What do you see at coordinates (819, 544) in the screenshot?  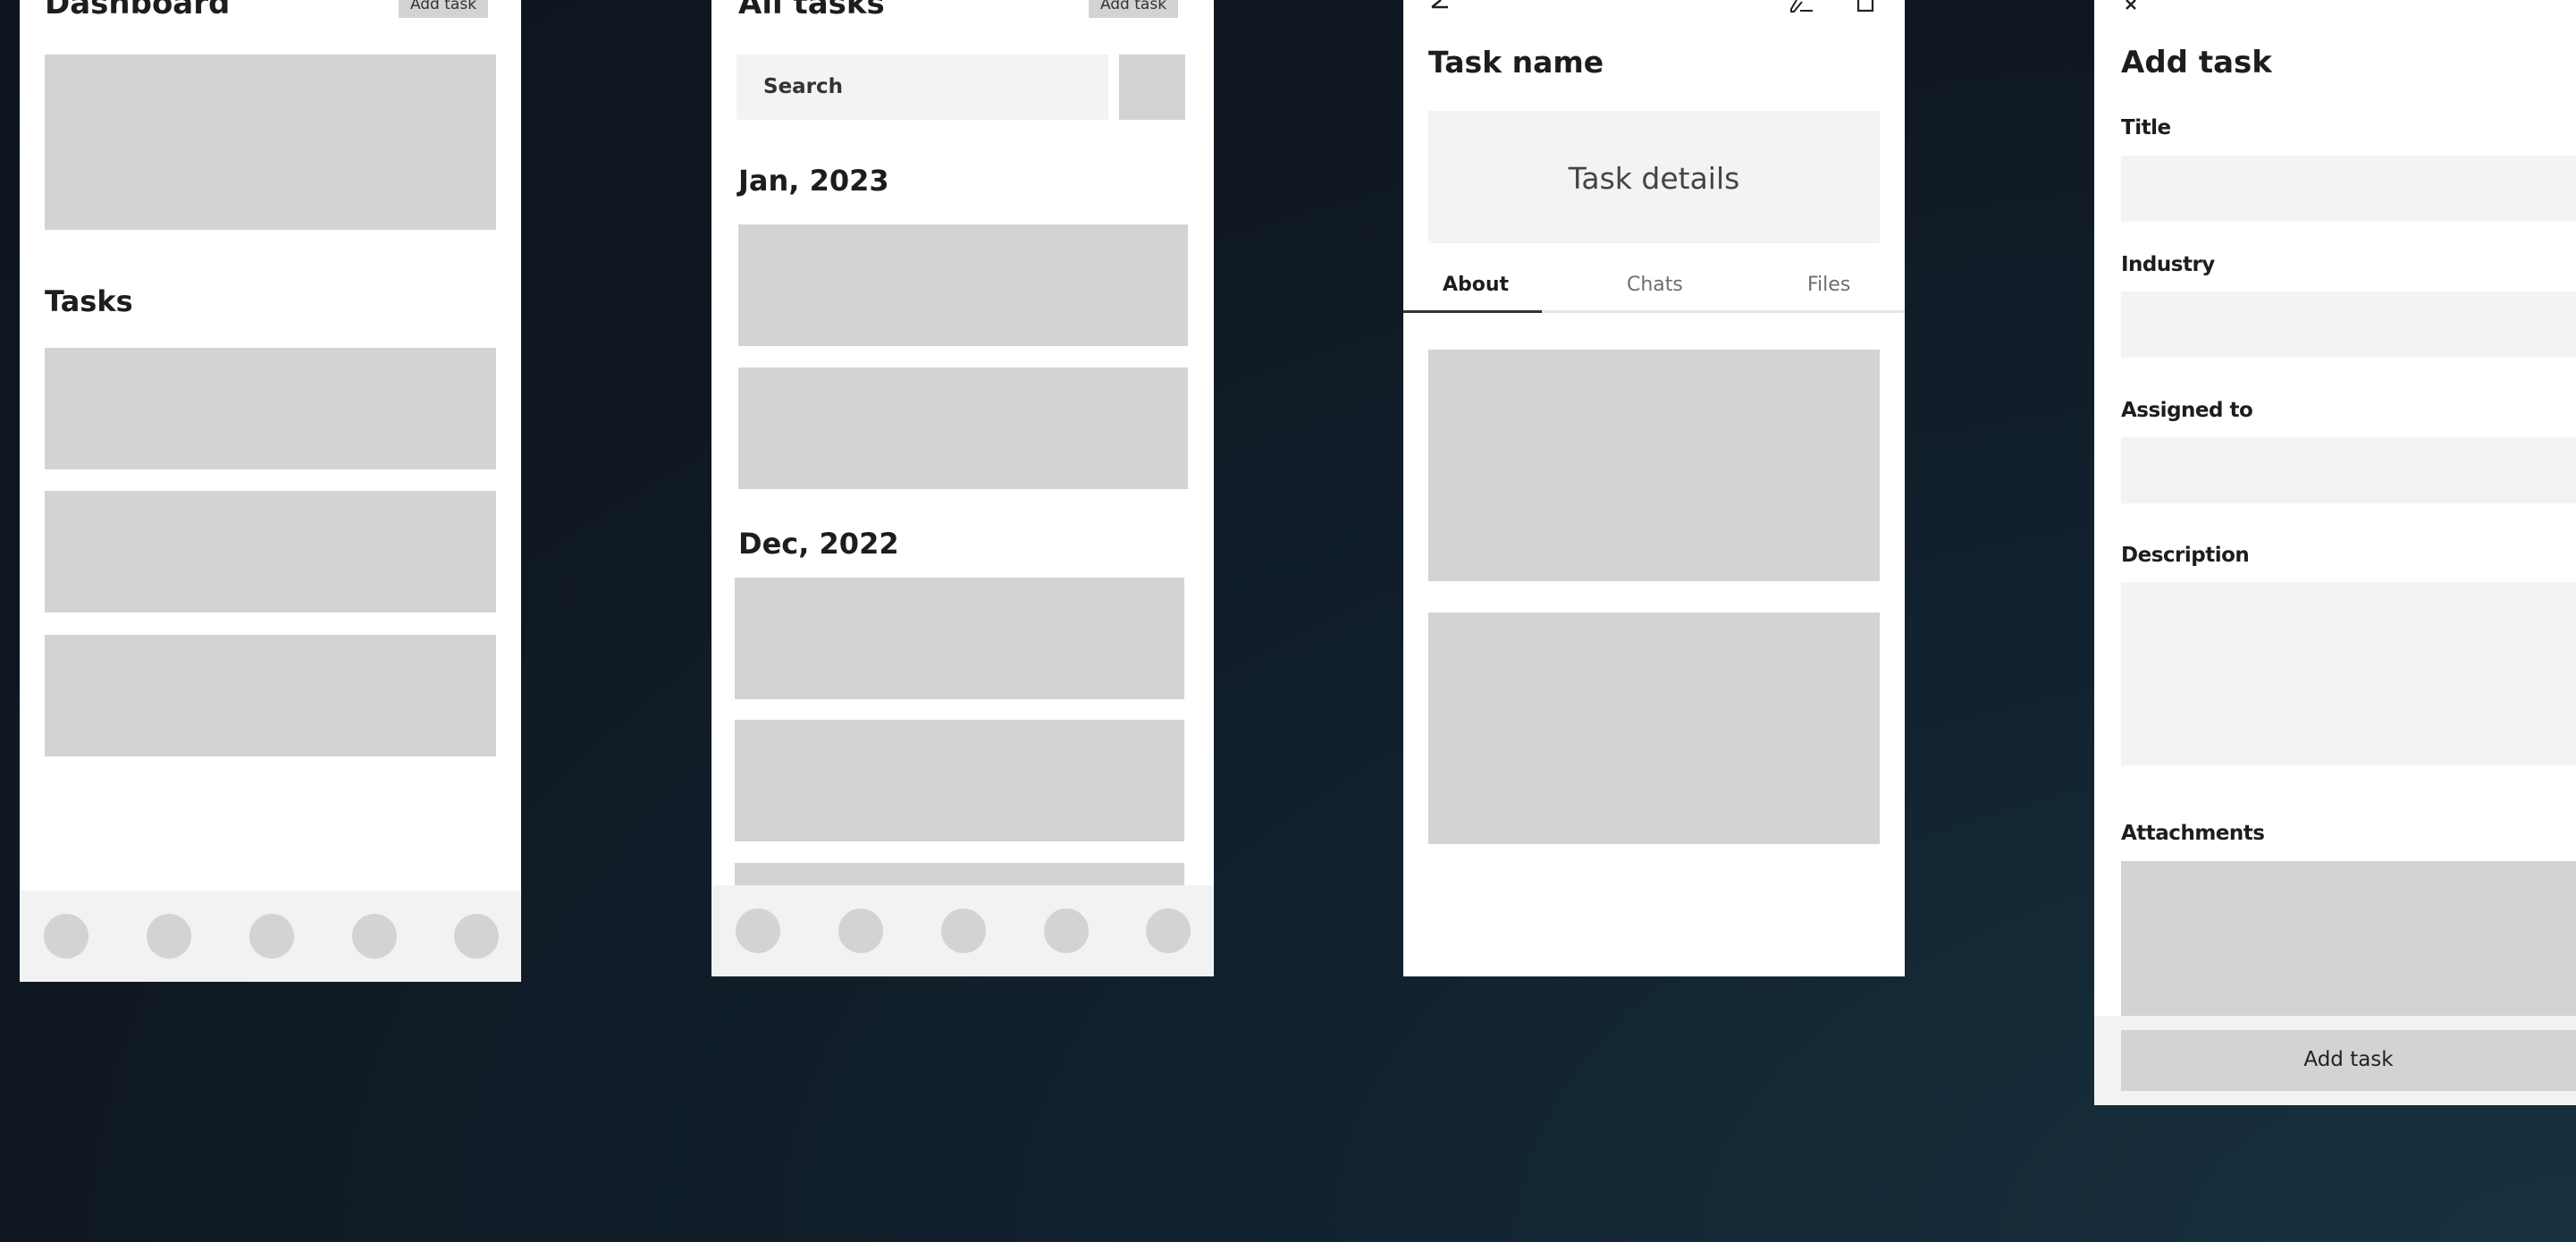 I see `group-heading-dec-2022: Dec, 2022` at bounding box center [819, 544].